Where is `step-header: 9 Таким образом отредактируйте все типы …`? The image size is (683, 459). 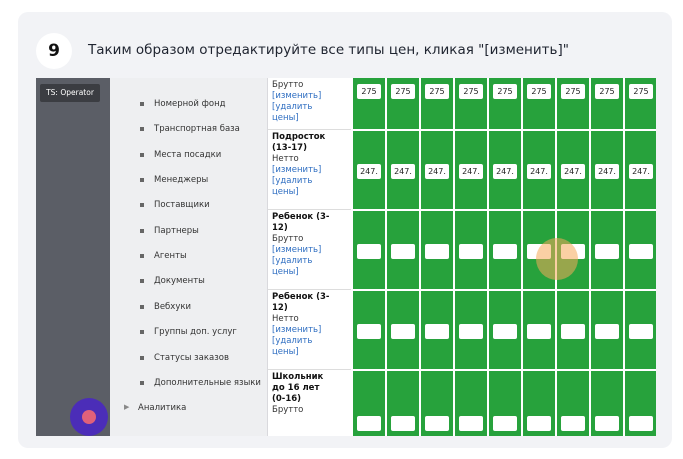 step-header: 9 Таким образом отредактируйте все типы … is located at coordinates (345, 45).